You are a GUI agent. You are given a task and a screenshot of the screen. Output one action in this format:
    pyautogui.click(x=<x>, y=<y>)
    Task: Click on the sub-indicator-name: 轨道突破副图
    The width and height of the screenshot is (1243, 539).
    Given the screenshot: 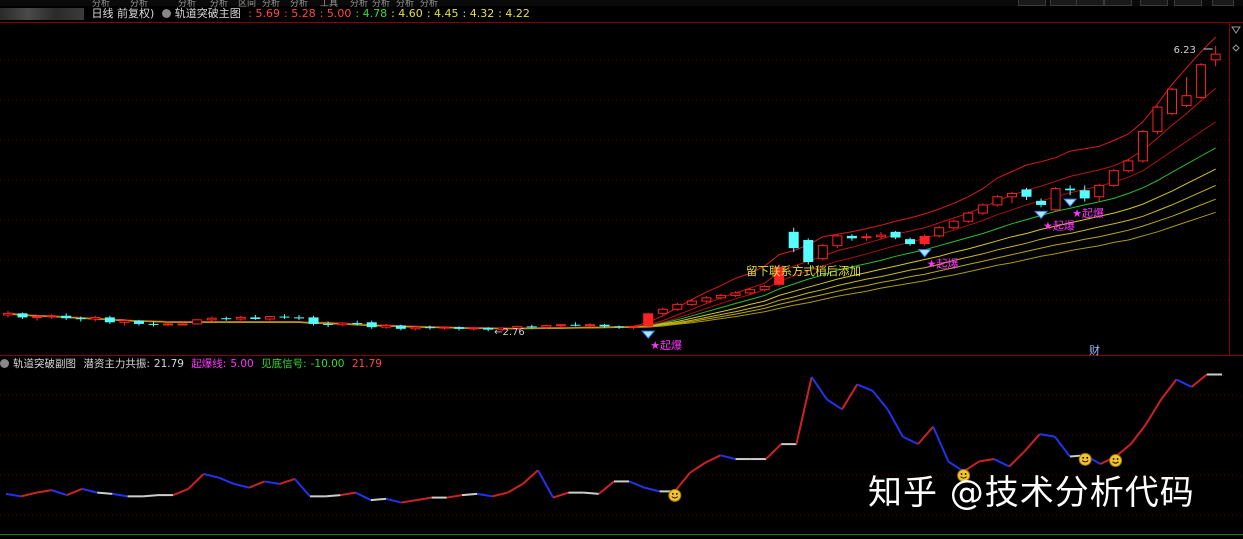 What is the action you would take?
    pyautogui.click(x=44, y=364)
    